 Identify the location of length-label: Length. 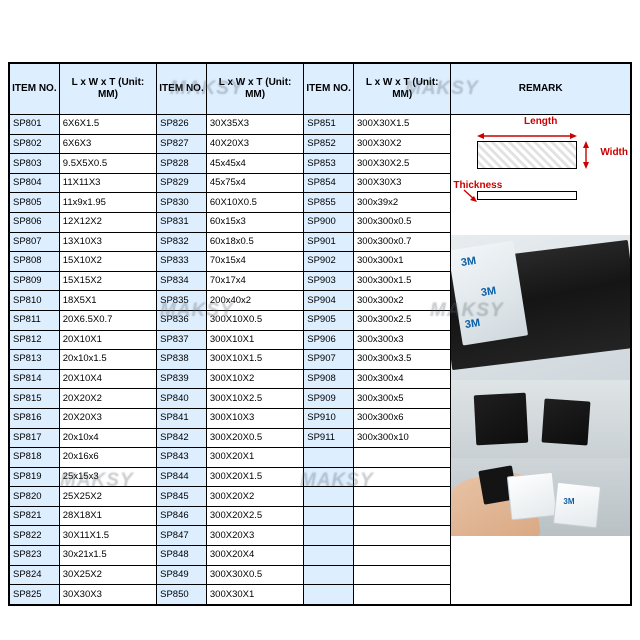
(541, 121).